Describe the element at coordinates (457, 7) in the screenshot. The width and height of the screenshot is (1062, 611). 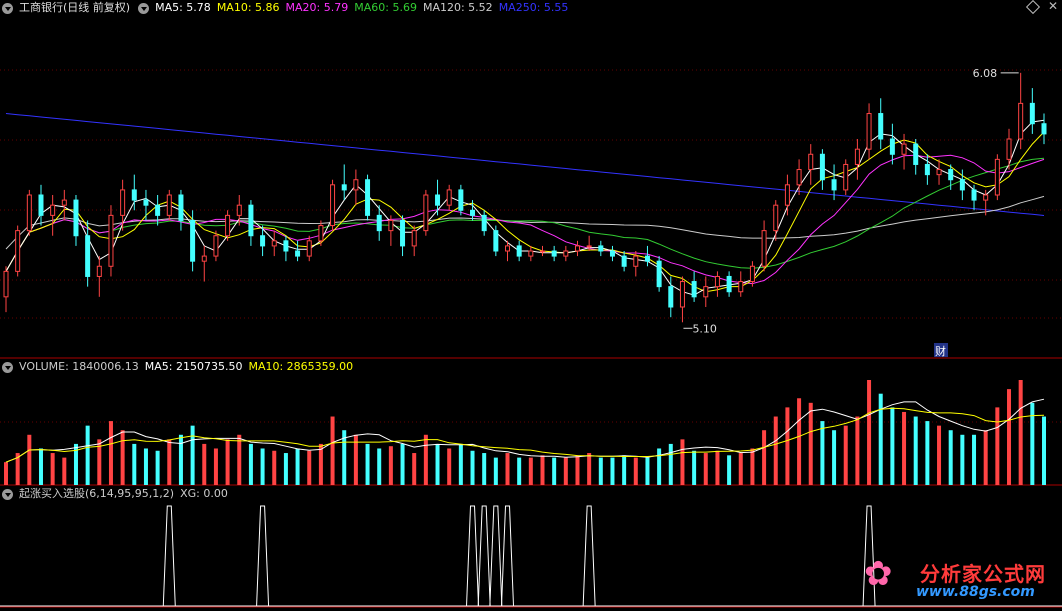
I see `ma-label-4: MA120: 5.52` at that location.